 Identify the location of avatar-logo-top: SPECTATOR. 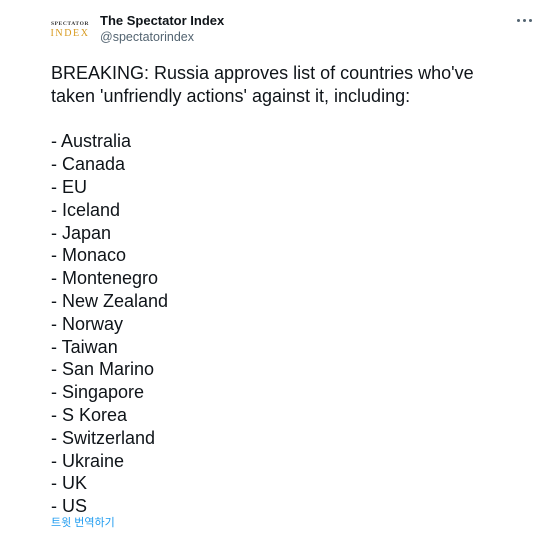
(70, 24).